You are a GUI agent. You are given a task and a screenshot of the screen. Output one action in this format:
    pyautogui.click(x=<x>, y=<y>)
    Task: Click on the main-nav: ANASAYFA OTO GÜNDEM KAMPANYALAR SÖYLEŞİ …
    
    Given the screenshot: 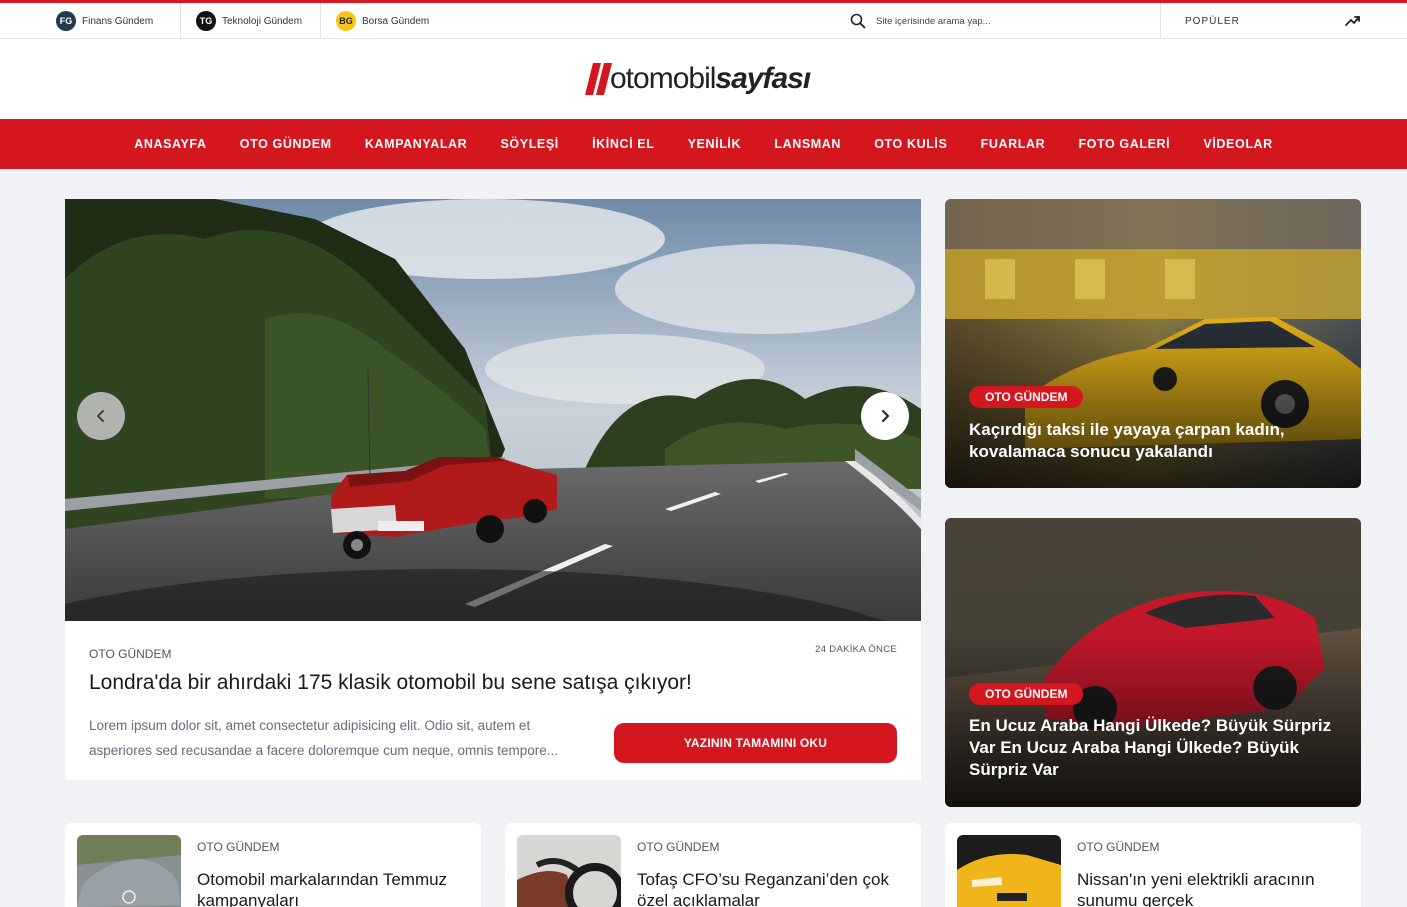 What is the action you would take?
    pyautogui.click(x=703, y=144)
    